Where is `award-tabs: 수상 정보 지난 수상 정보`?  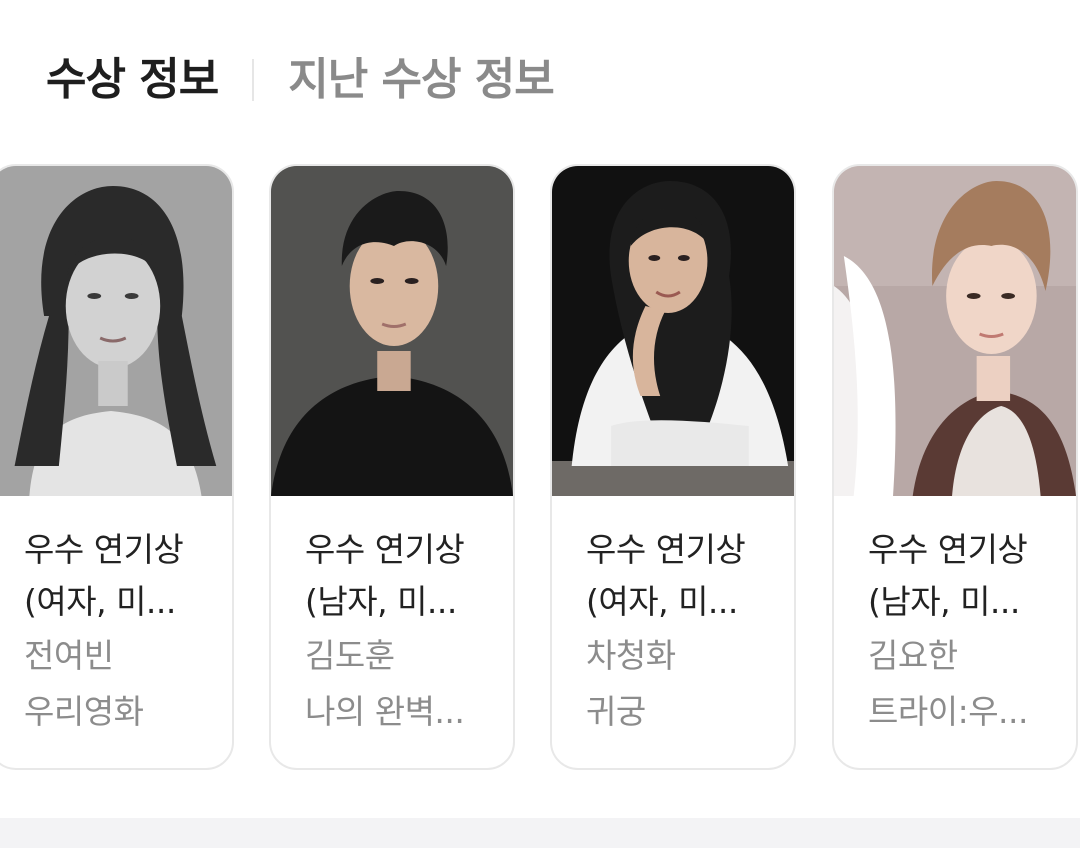
award-tabs: 수상 정보 지난 수상 정보 is located at coordinates (300, 80).